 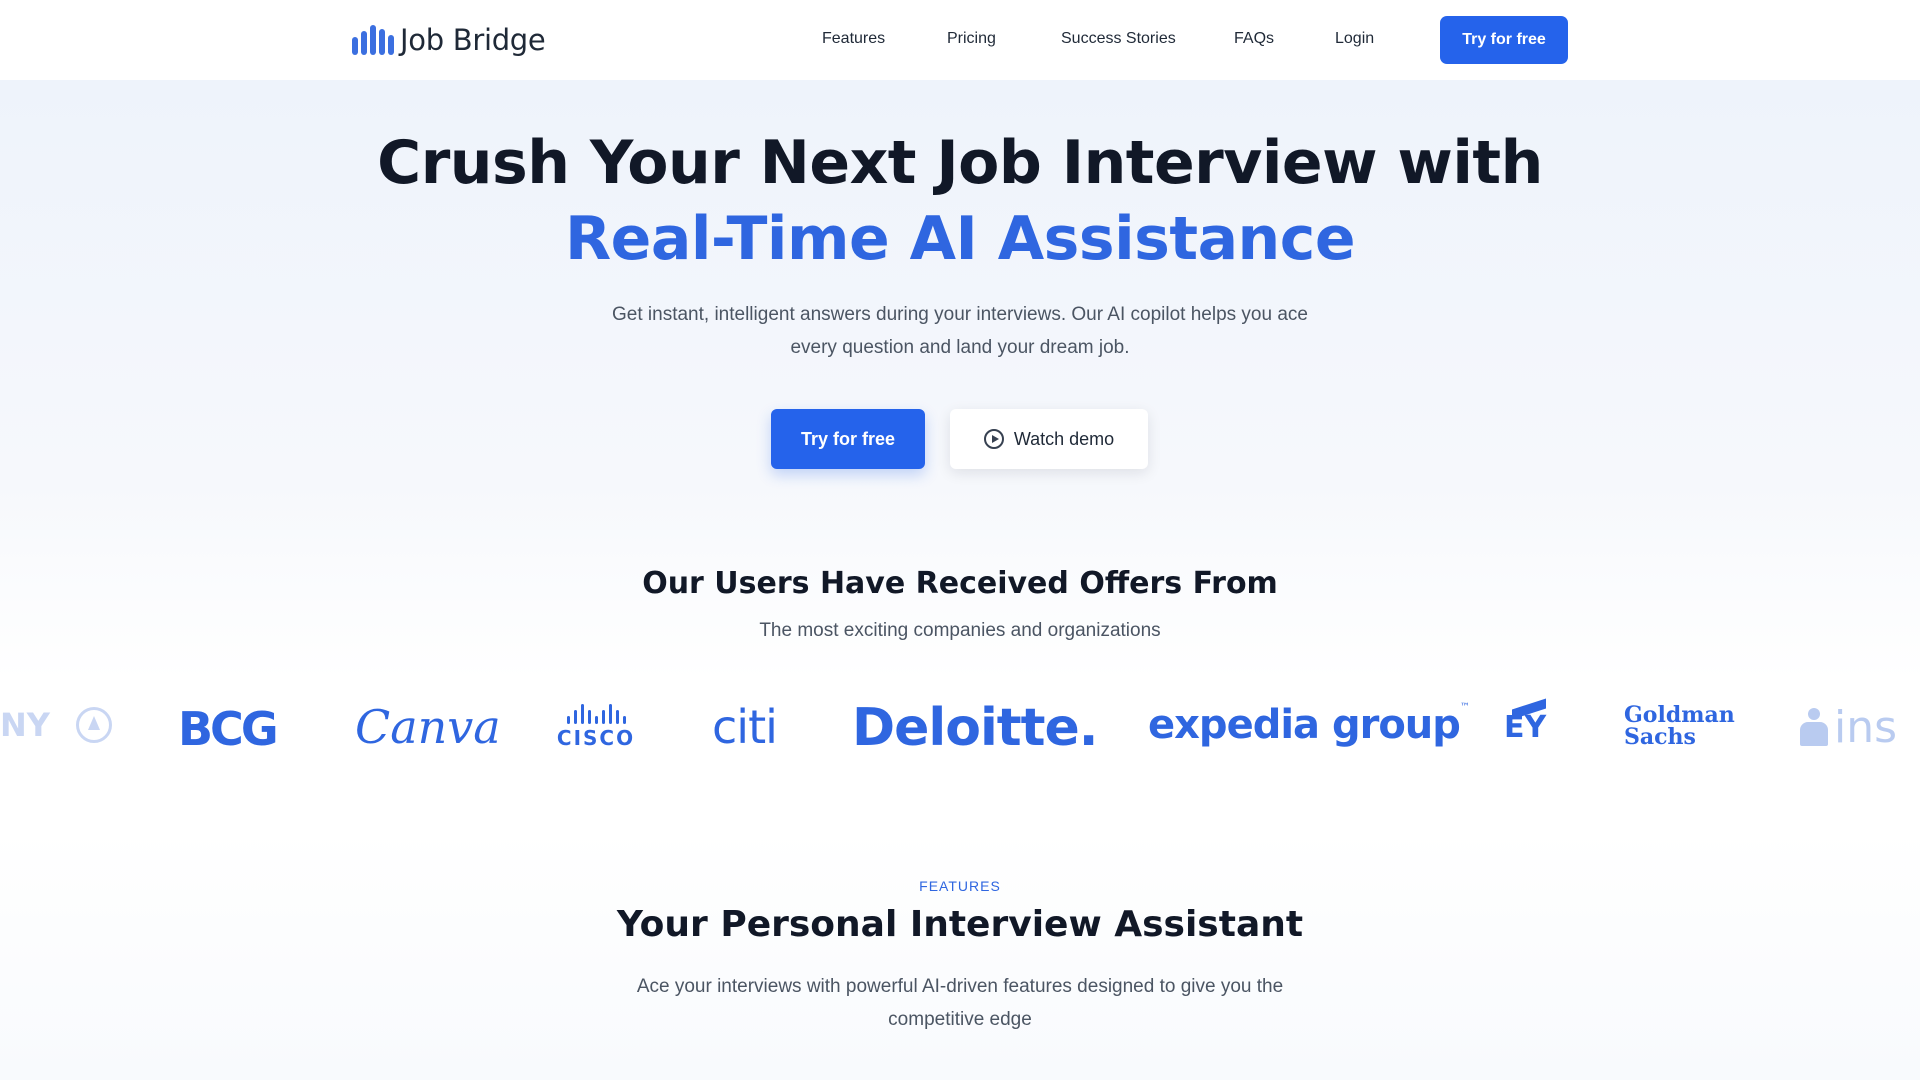 I want to click on expedia-wordmark: expedia group, so click(x=1304, y=725).